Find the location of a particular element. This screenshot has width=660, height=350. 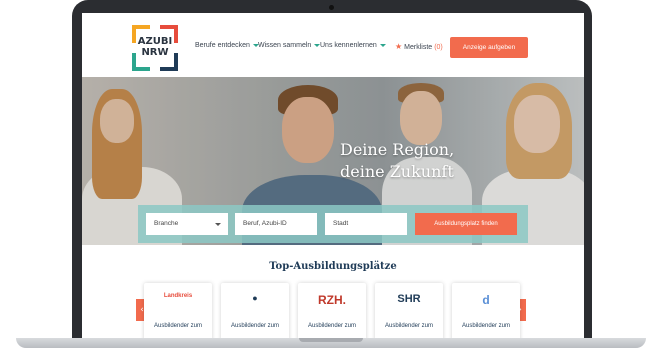

merkliste-link: ★ Merkliste (0) is located at coordinates (419, 46).